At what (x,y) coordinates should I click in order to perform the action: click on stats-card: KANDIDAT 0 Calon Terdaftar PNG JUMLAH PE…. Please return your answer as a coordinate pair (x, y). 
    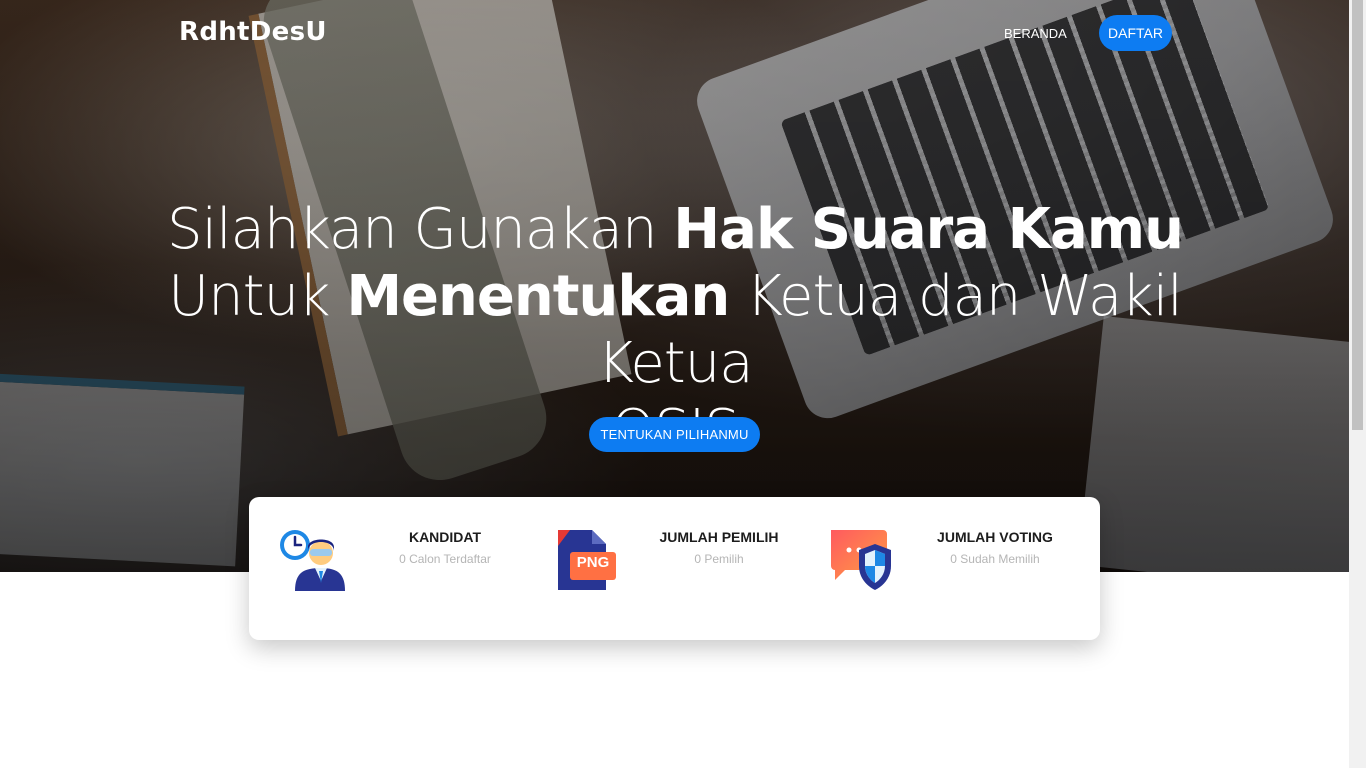
    Looking at the image, I should click on (674, 568).